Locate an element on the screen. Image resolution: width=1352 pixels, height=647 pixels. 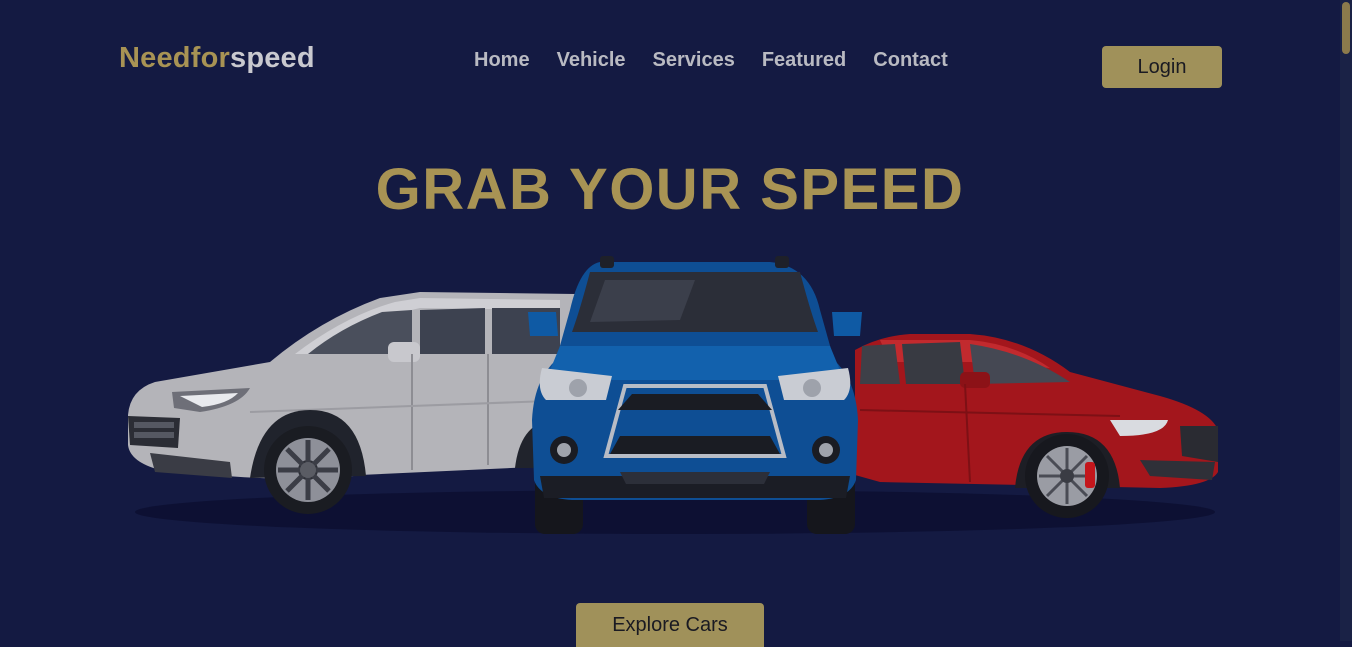
blue-suv-image is located at coordinates (695, 395).